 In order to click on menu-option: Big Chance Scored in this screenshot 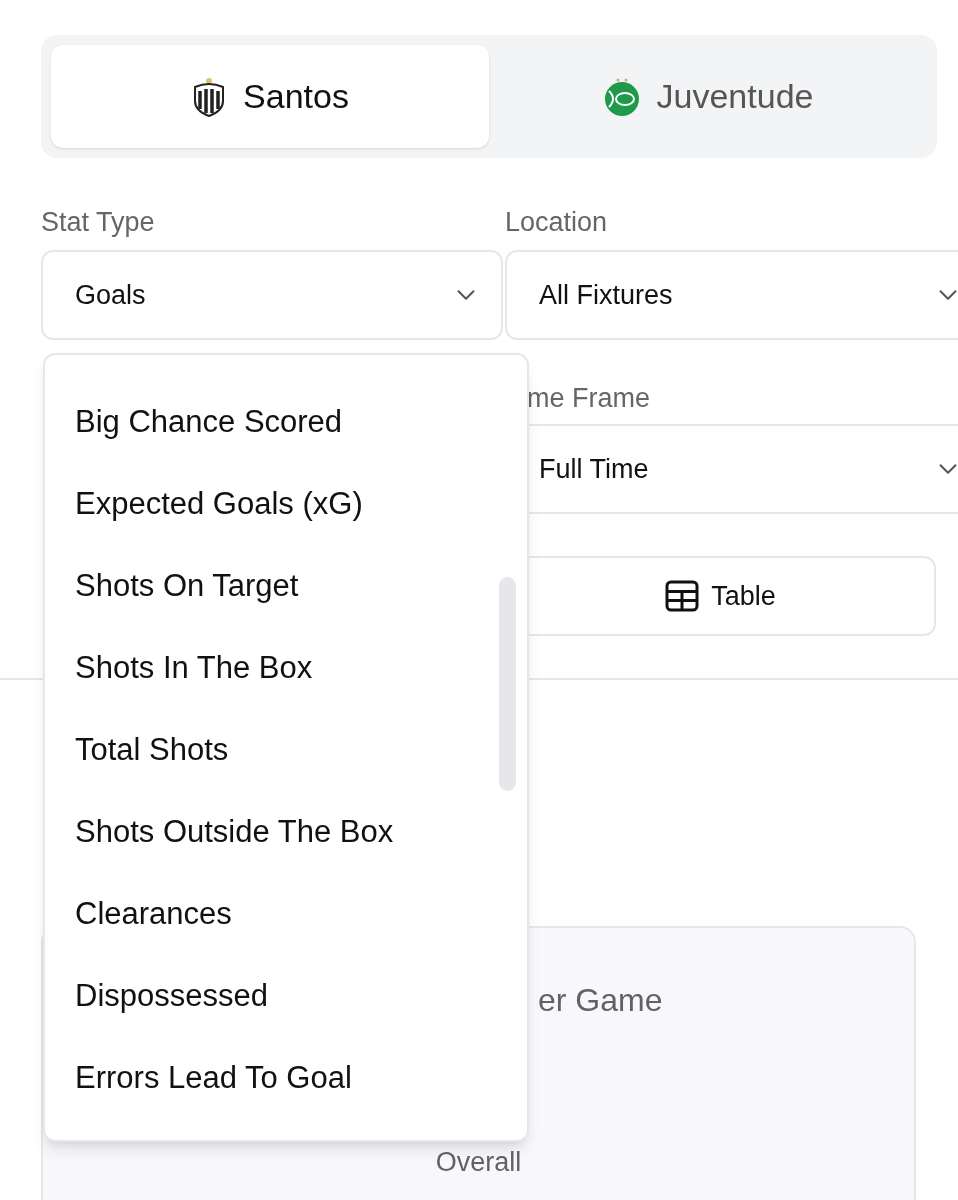, I will do `click(209, 422)`.